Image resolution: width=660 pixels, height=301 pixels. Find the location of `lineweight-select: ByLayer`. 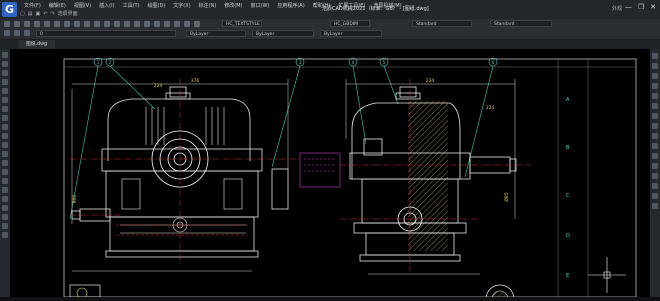

lineweight-select: ByLayer is located at coordinates (351, 33).